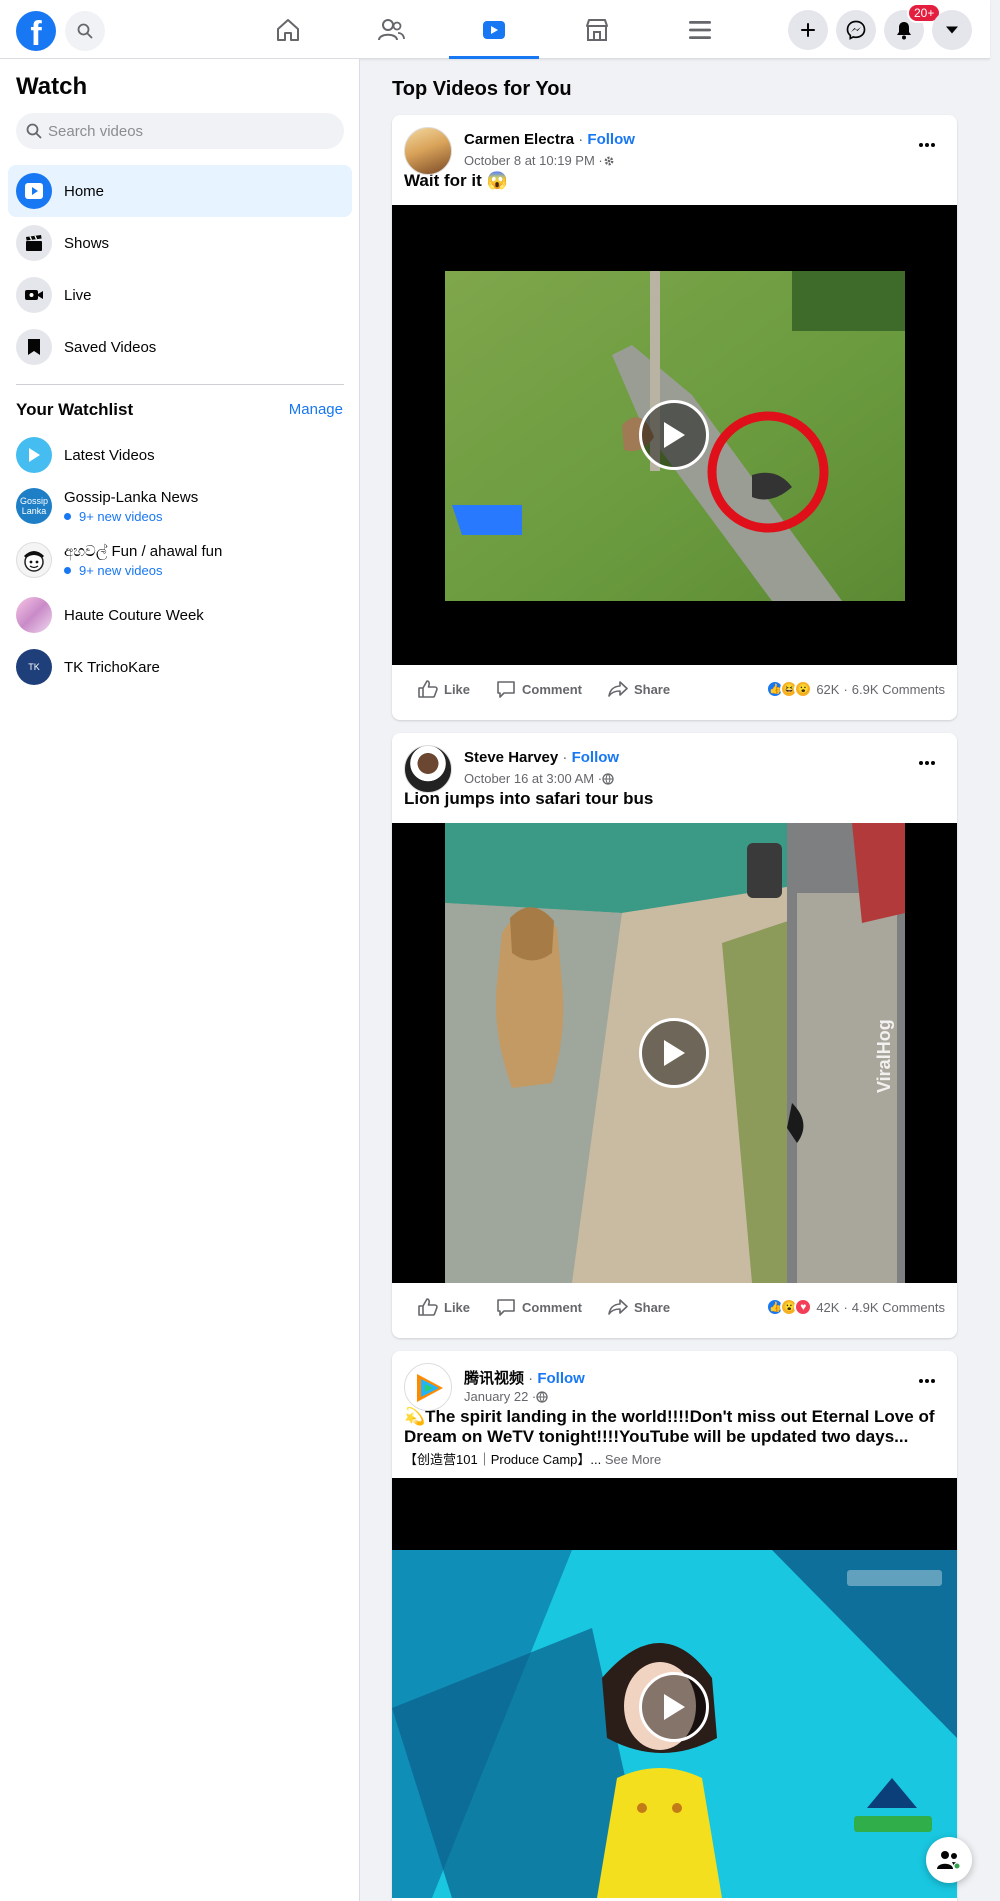  I want to click on plus-icon, so click(808, 30).